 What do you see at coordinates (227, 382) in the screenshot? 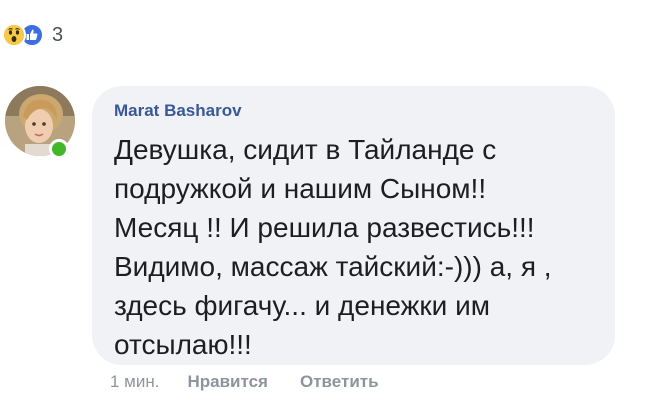
I see `like-button: Нравится` at bounding box center [227, 382].